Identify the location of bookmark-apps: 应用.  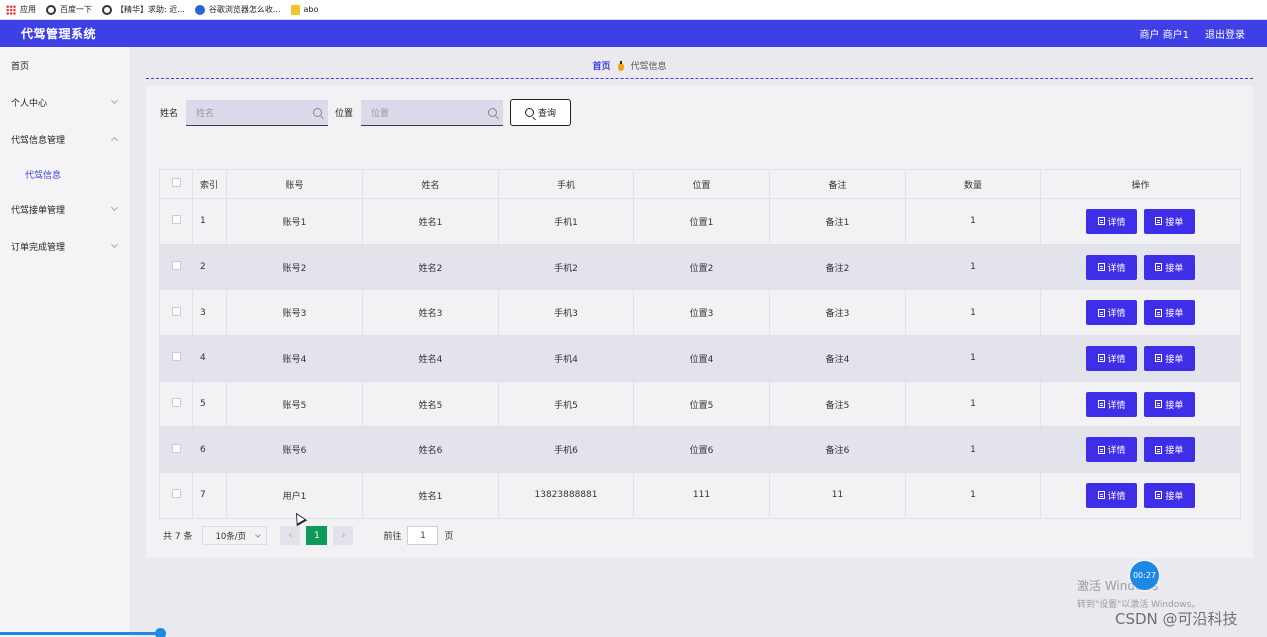
(21, 9).